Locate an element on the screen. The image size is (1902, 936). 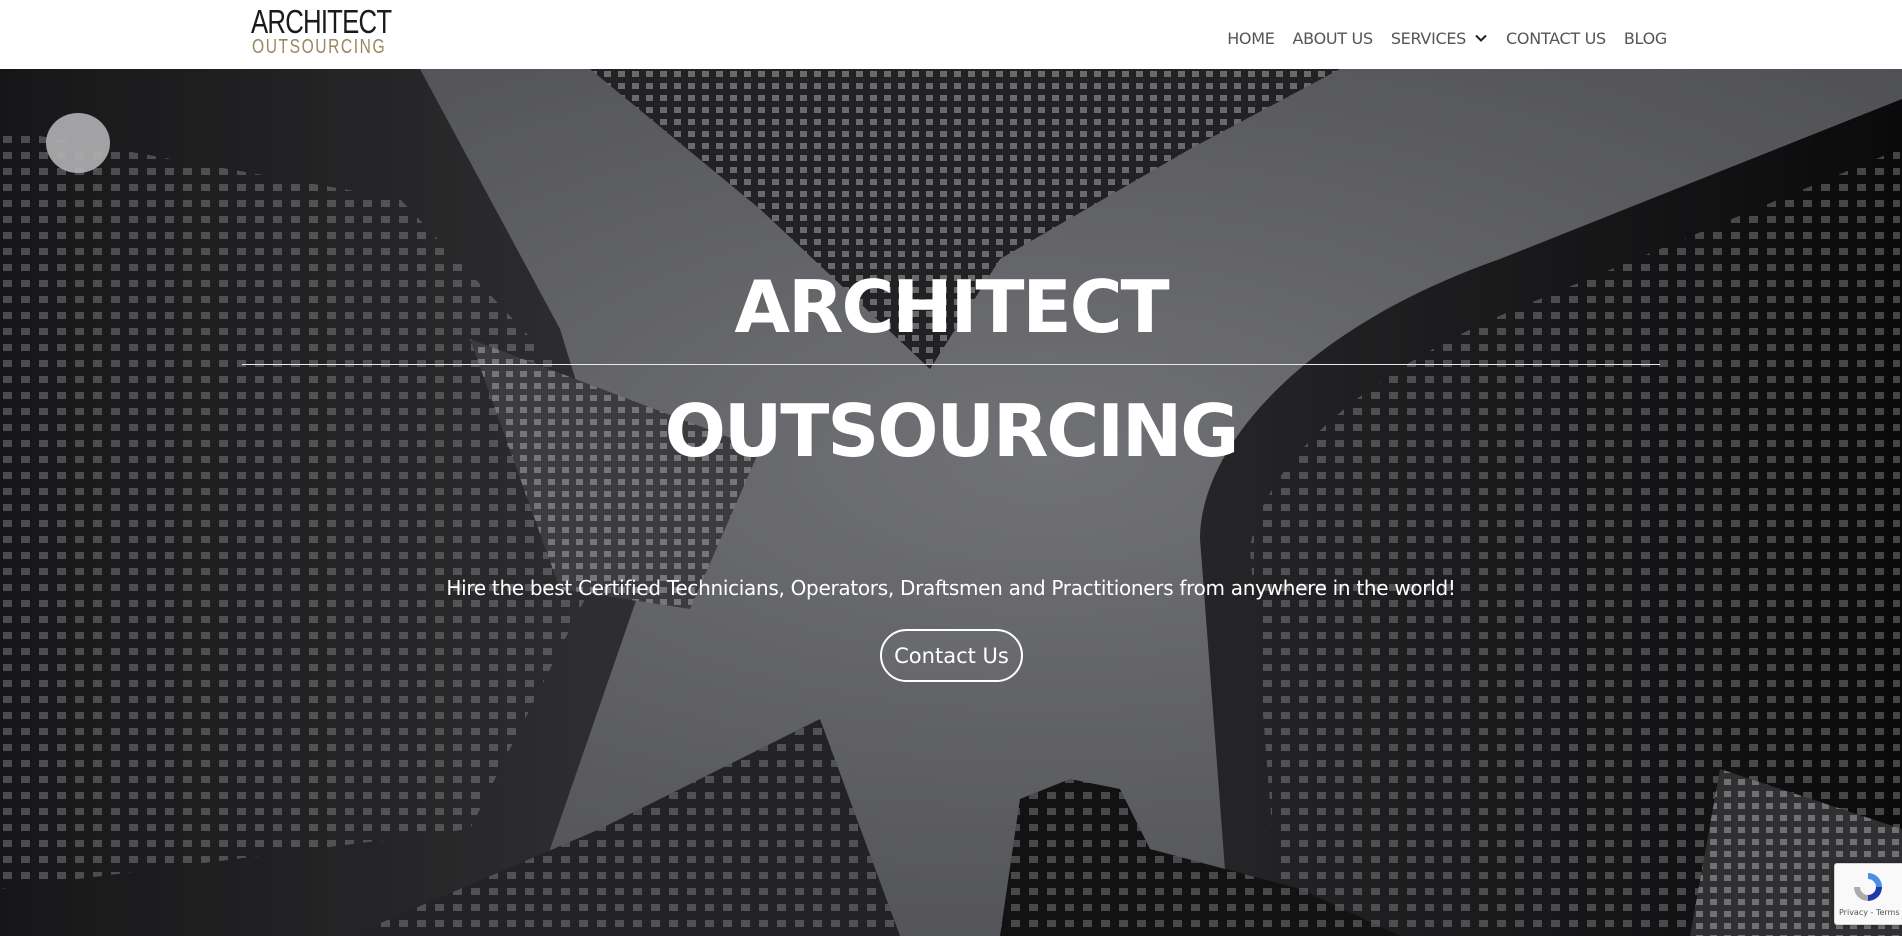
main-nav: HOME ABOUT US SERVICES CONTACT US BLOG is located at coordinates (1438, 38).